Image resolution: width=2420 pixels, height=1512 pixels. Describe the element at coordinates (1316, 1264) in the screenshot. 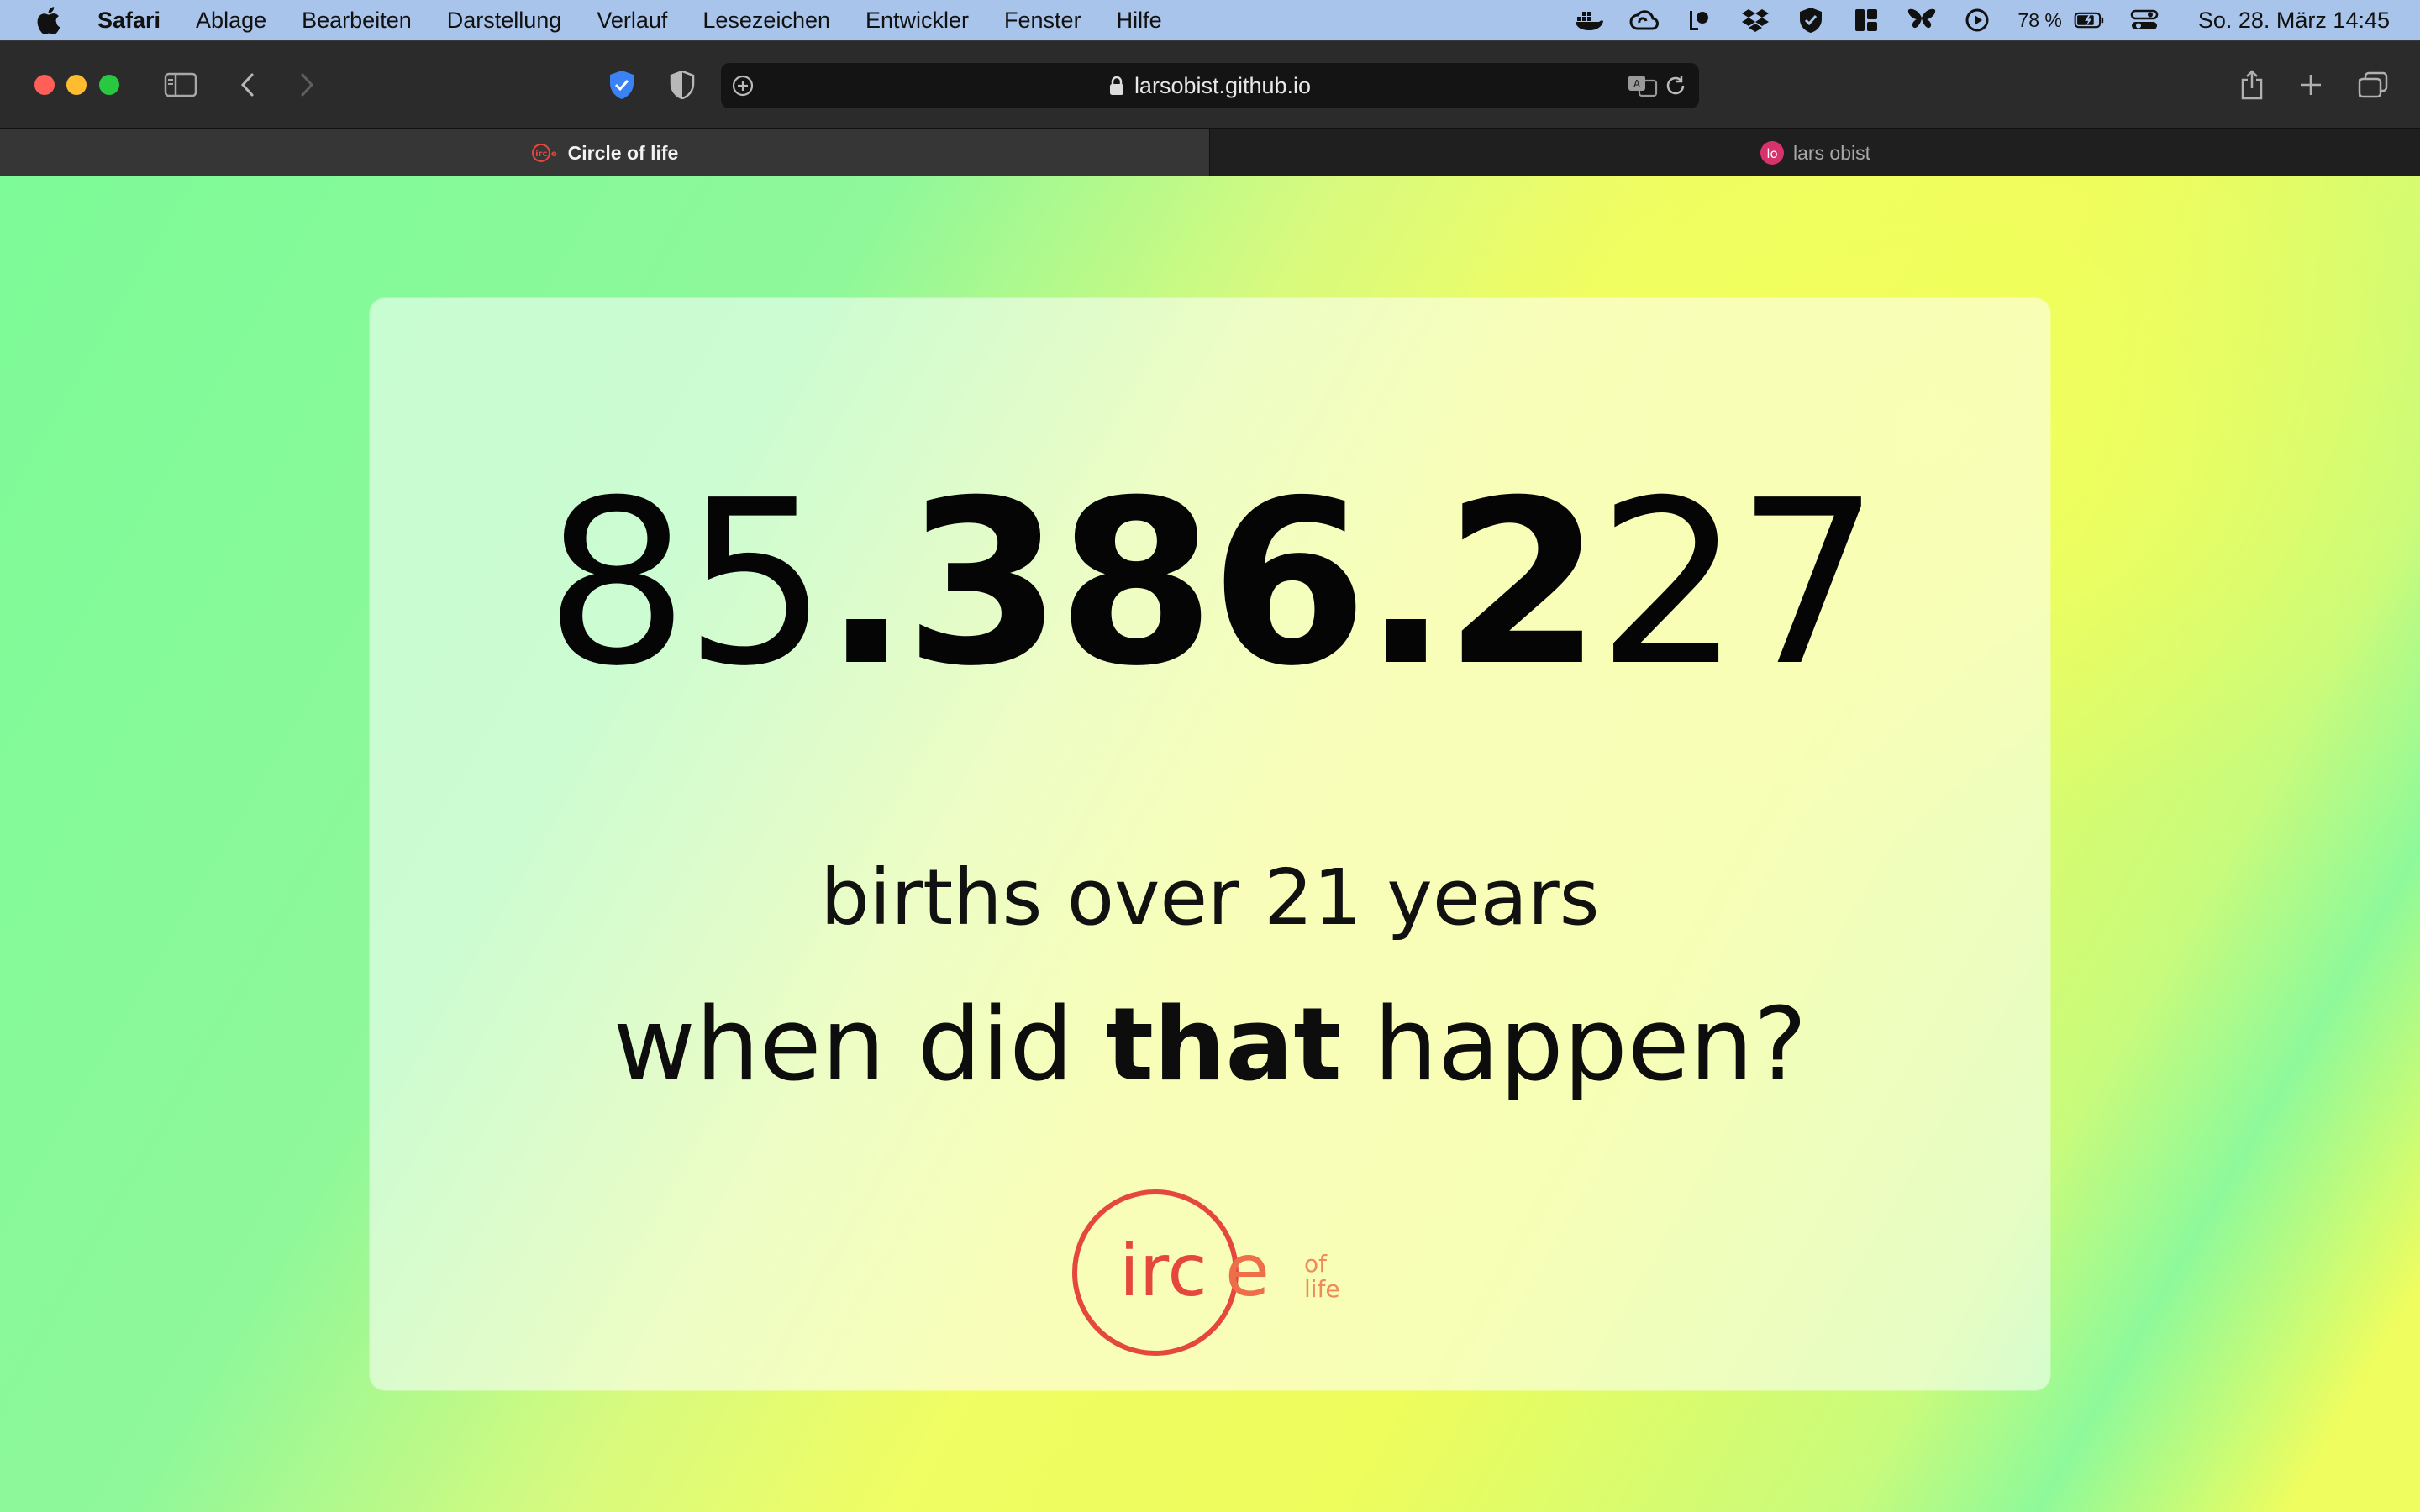

I see `logo-small-top: of` at that location.